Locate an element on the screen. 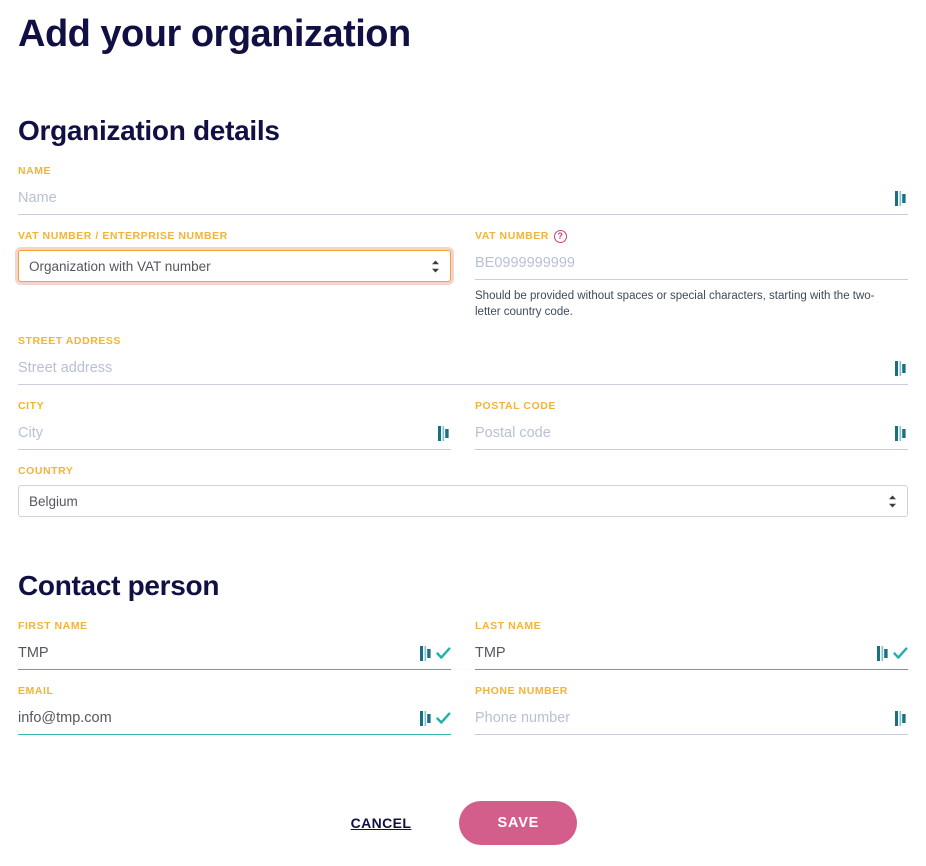  row-street-address: STREET ADDRESS is located at coordinates (463, 352).